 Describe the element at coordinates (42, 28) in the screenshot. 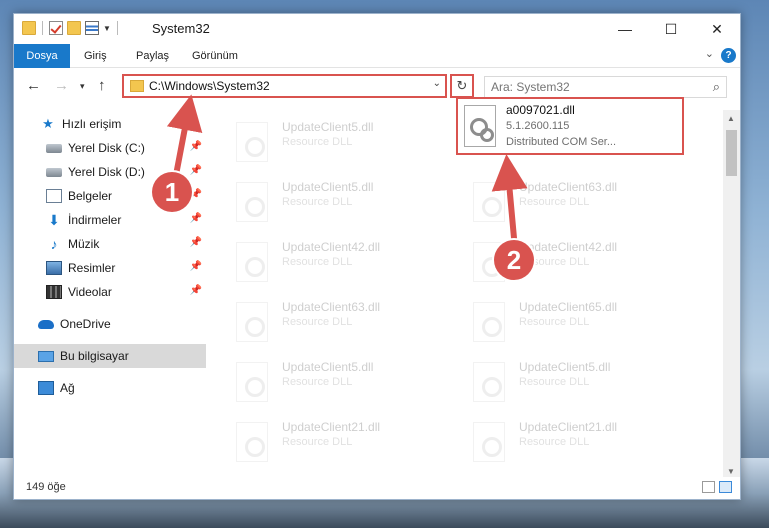

I see `toolbar-separator` at that location.